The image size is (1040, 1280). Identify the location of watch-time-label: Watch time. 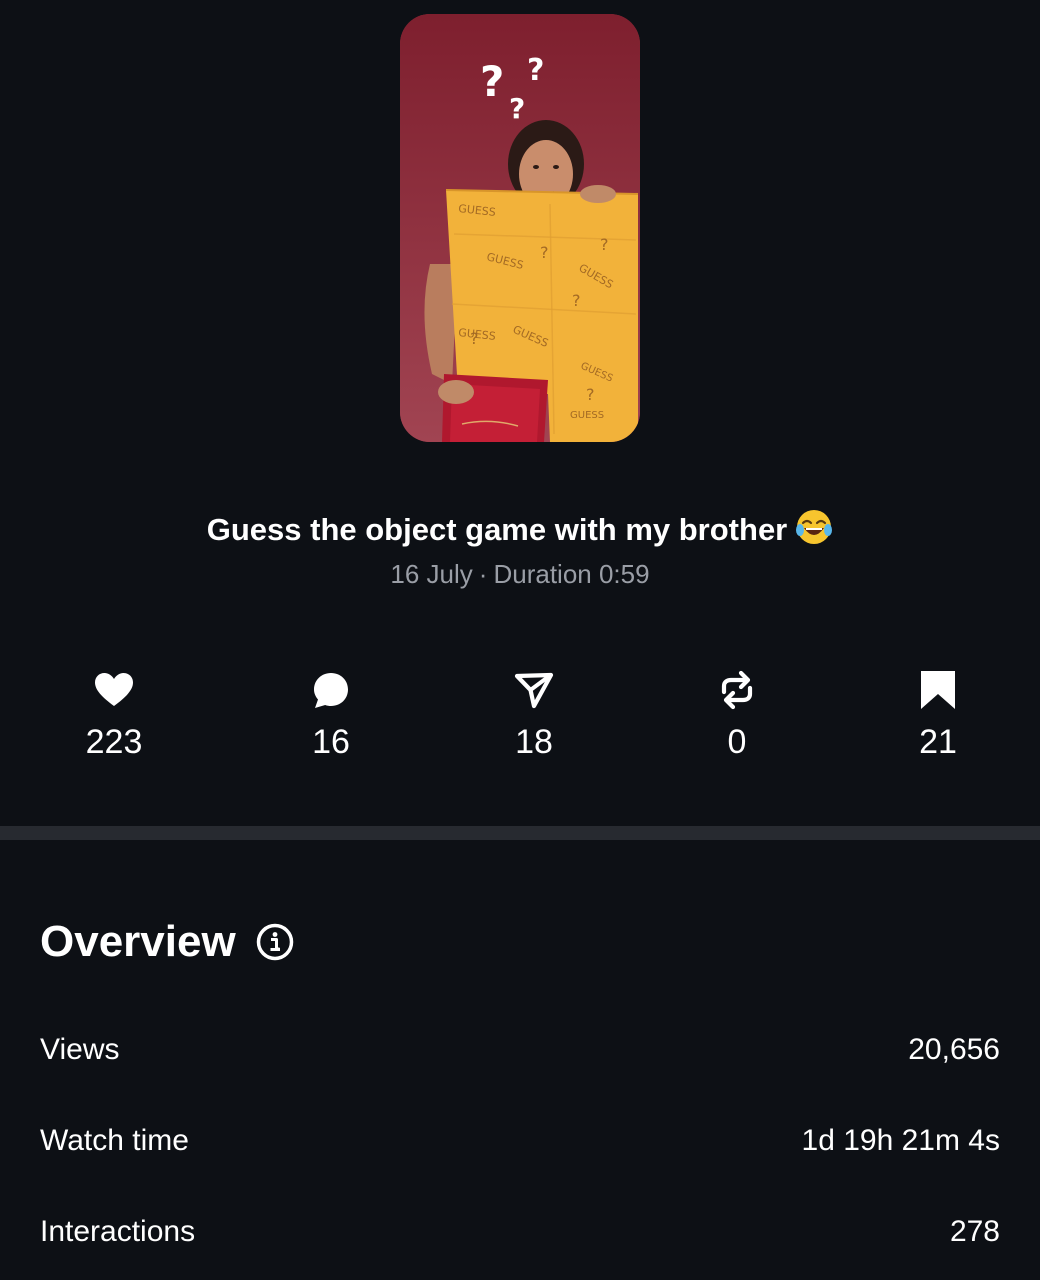
(114, 1140).